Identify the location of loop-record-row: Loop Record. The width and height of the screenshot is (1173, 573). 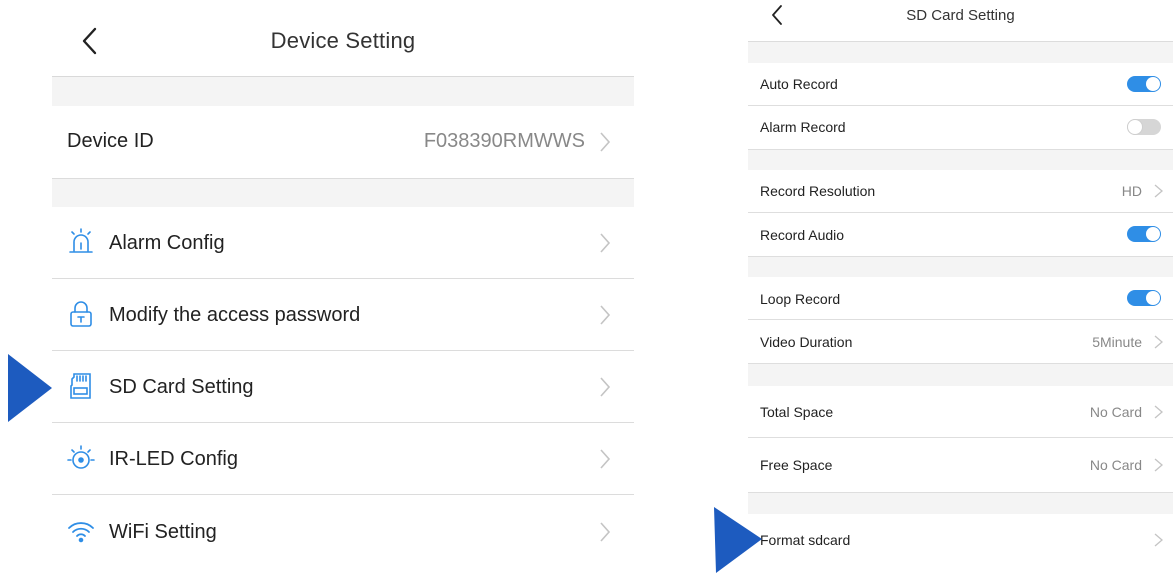
(960, 298).